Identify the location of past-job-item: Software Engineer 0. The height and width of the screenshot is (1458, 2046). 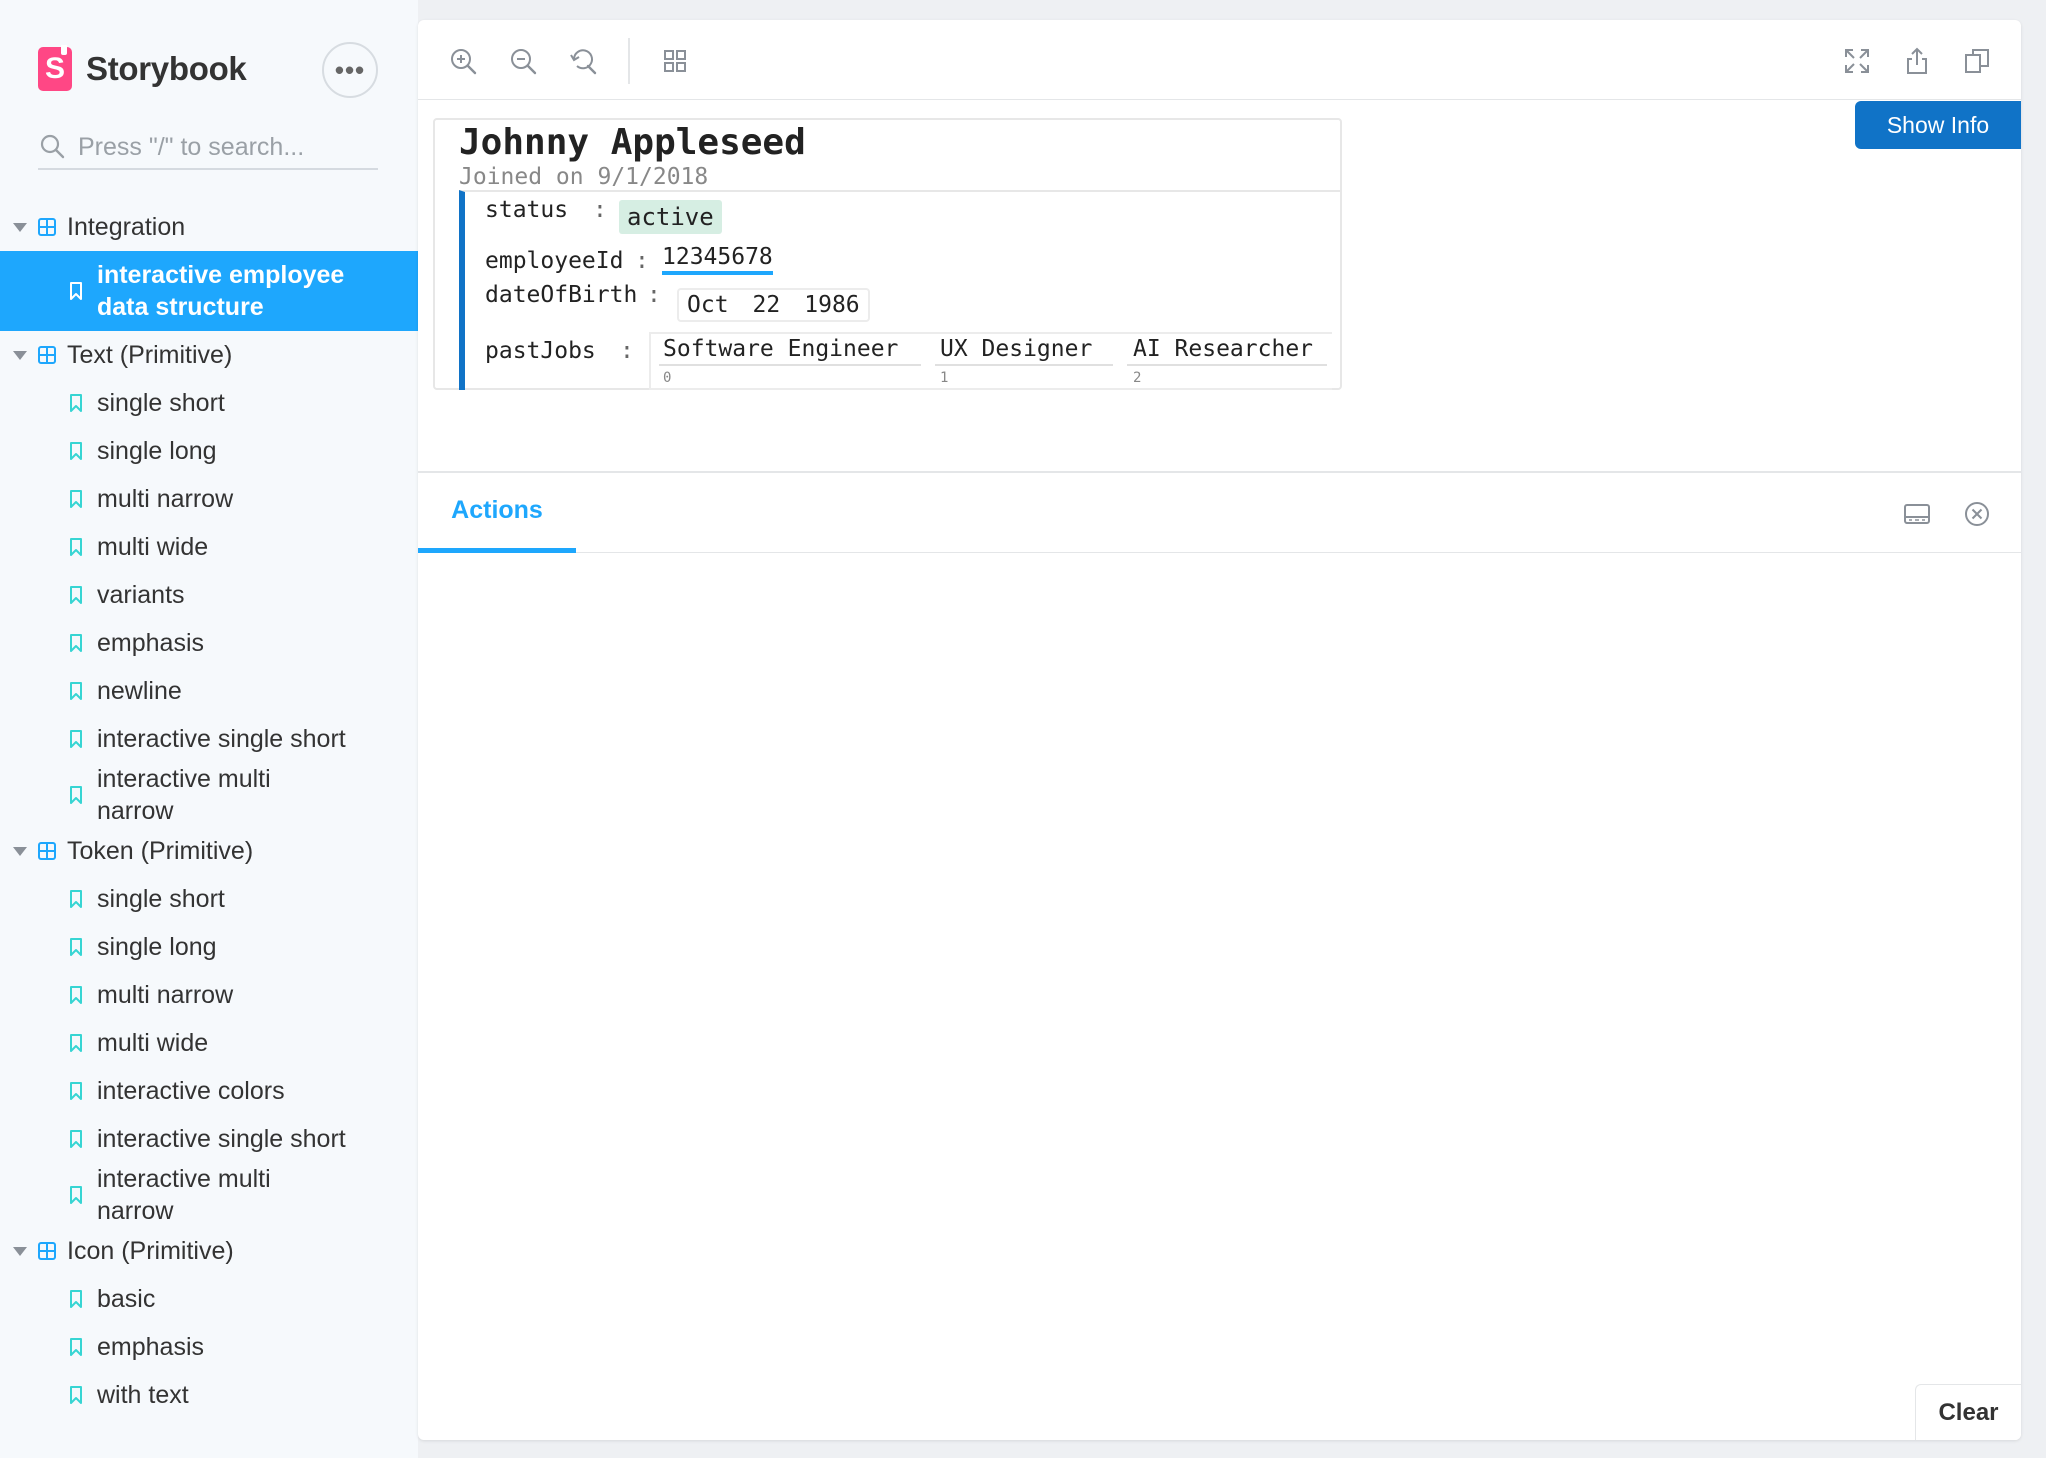
(781, 361).